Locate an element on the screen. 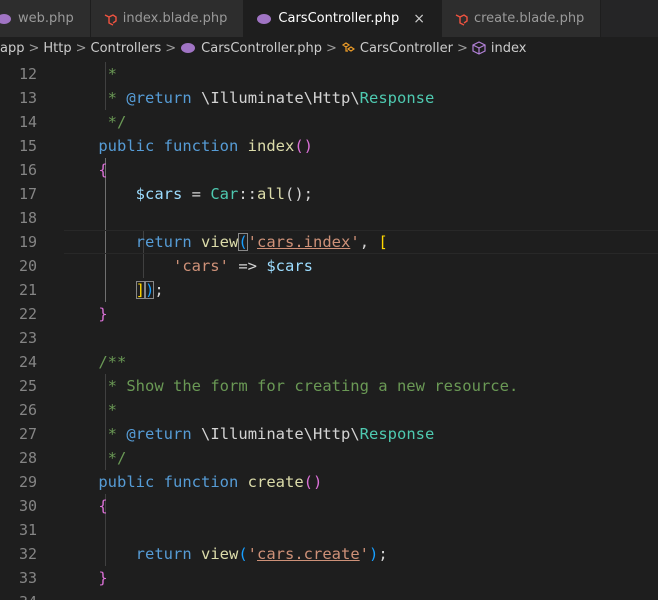 The height and width of the screenshot is (600, 658). close-icon: × is located at coordinates (419, 19).